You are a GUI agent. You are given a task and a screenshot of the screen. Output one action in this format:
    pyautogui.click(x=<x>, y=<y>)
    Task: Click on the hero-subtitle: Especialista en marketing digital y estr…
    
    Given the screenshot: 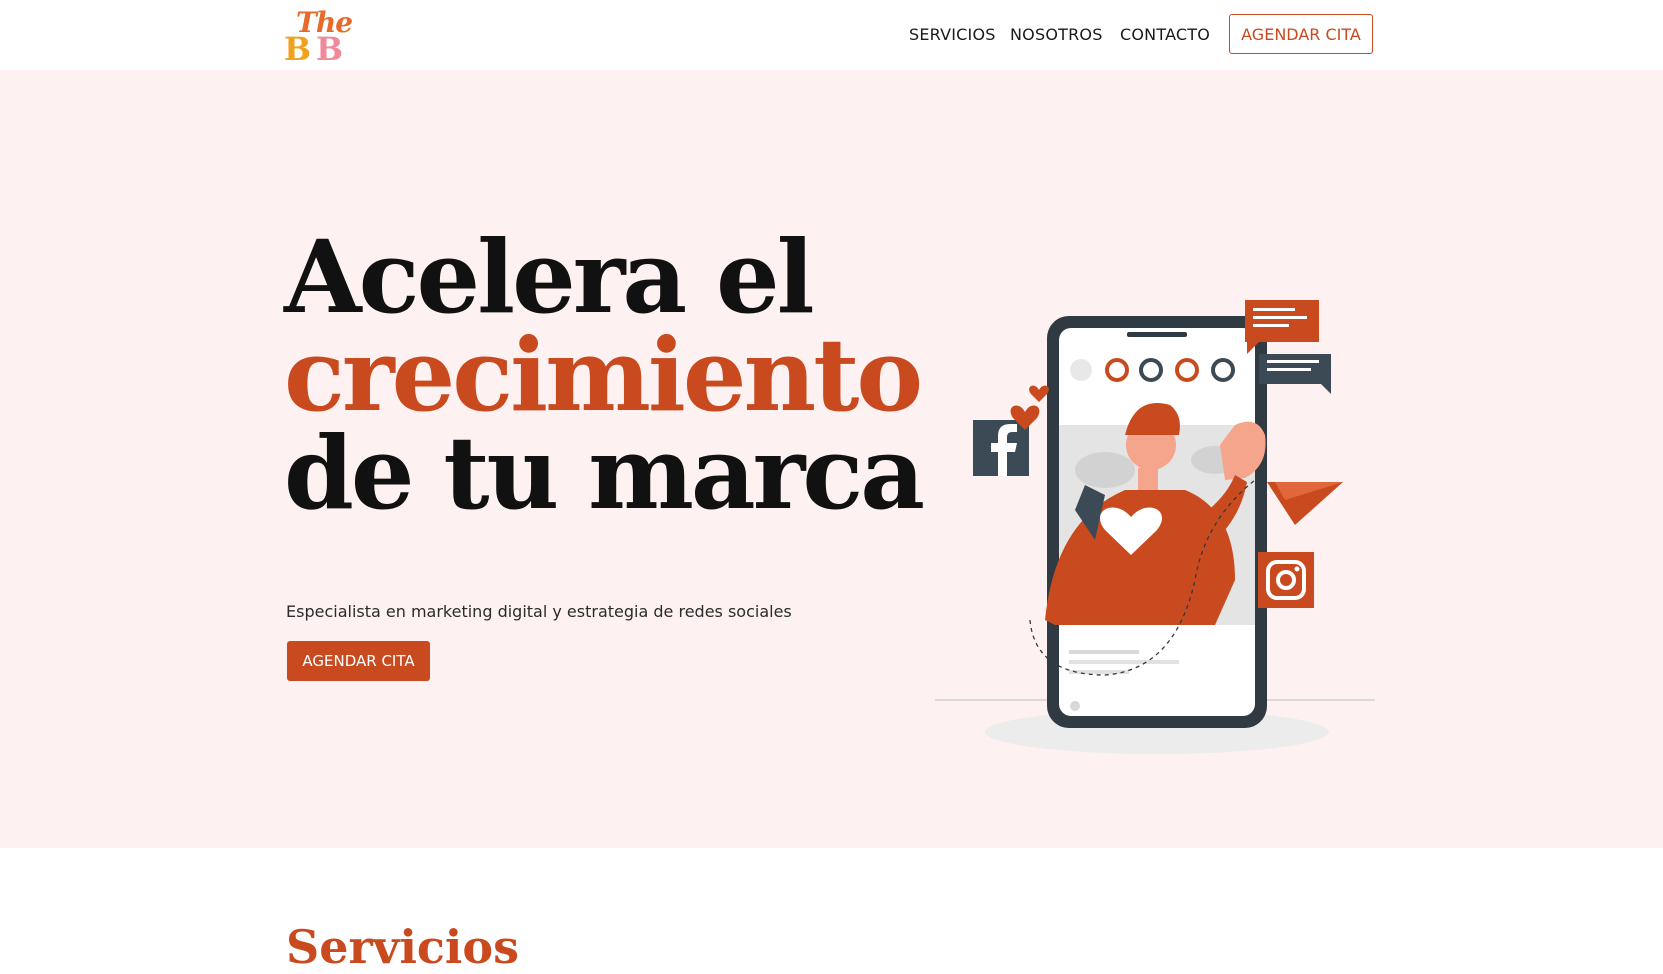 What is the action you would take?
    pyautogui.click(x=539, y=611)
    